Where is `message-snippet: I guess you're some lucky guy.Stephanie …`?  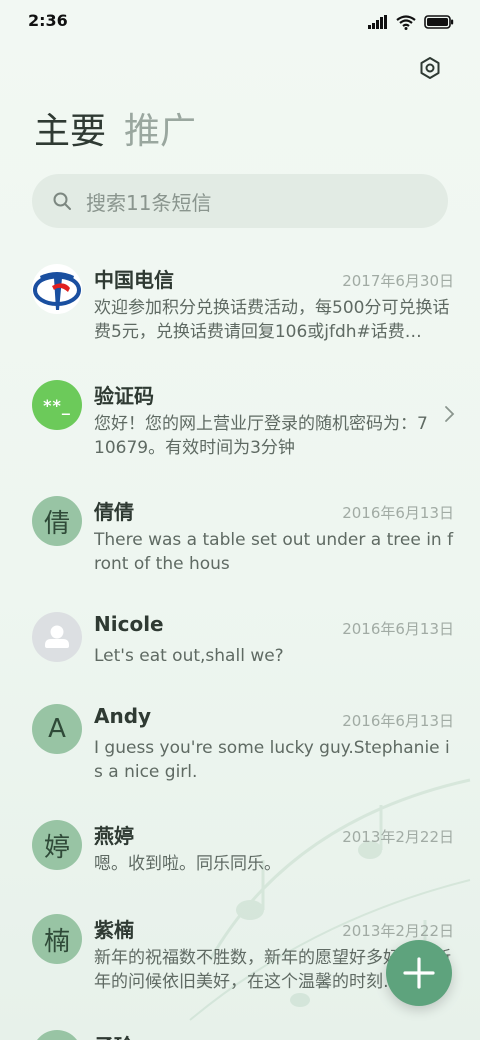
message-snippet: I guess you're some lucky guy.Stephanie … is located at coordinates (272, 760).